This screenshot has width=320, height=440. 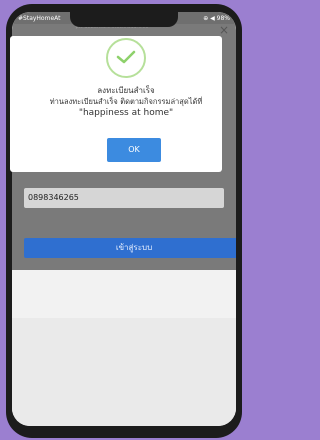 I want to click on success-check-icon, so click(x=126, y=58).